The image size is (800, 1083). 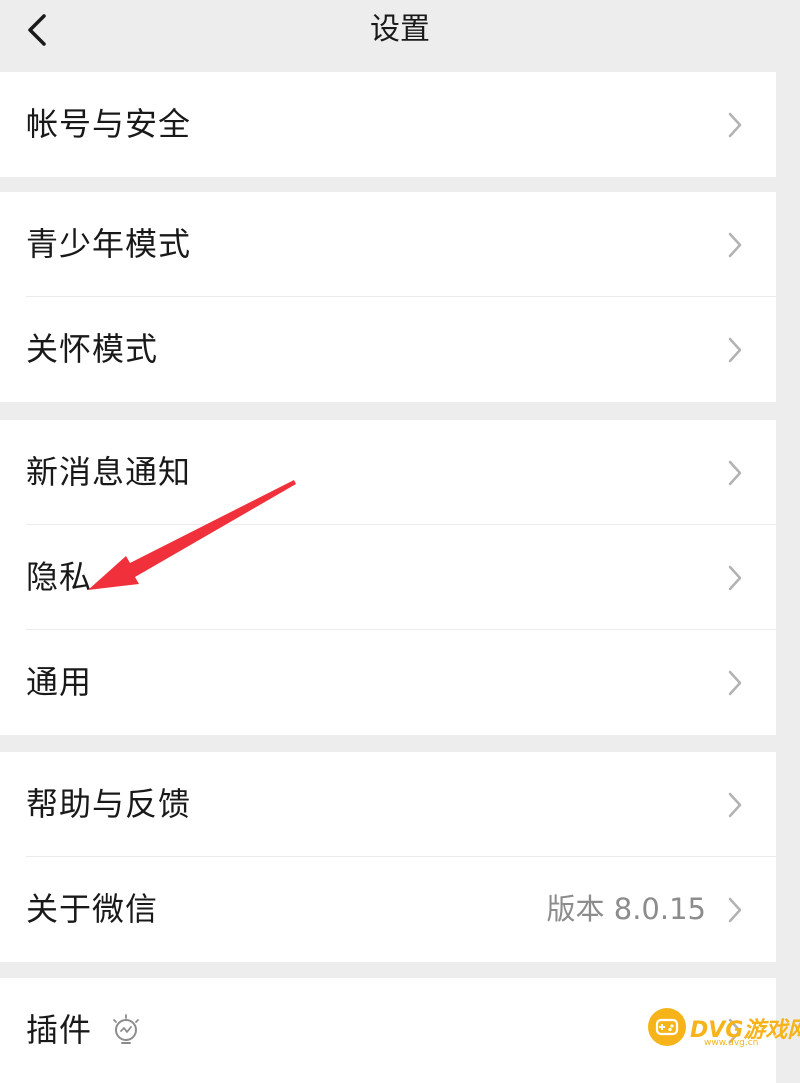 I want to click on navigation-bar: 设置, so click(x=400, y=31).